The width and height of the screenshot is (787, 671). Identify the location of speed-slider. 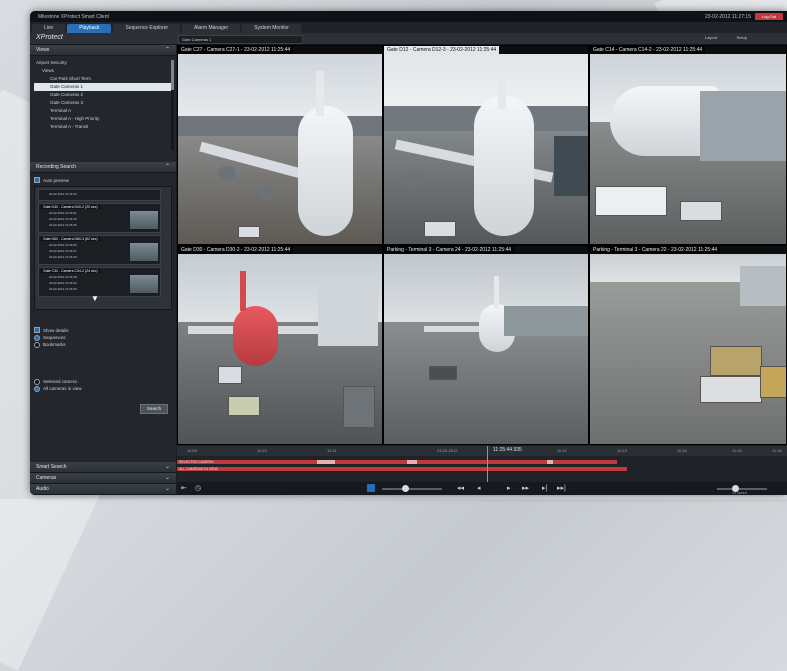
(412, 489).